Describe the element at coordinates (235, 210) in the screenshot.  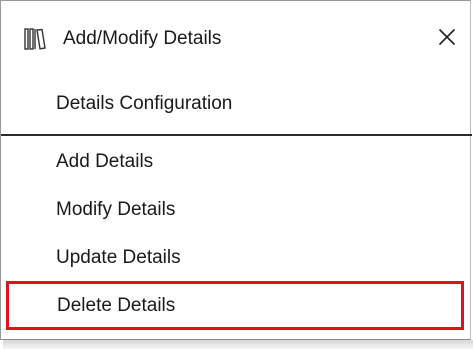
I see `menu-item-modify-details: Modify Details` at that location.